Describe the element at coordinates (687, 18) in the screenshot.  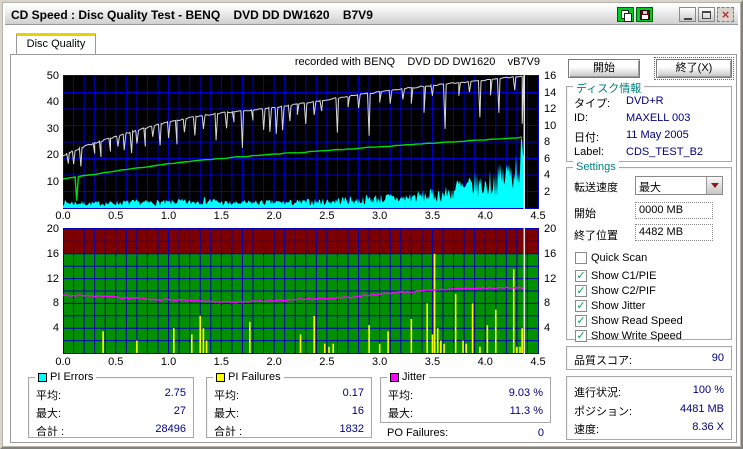
I see `minimize-icon` at that location.